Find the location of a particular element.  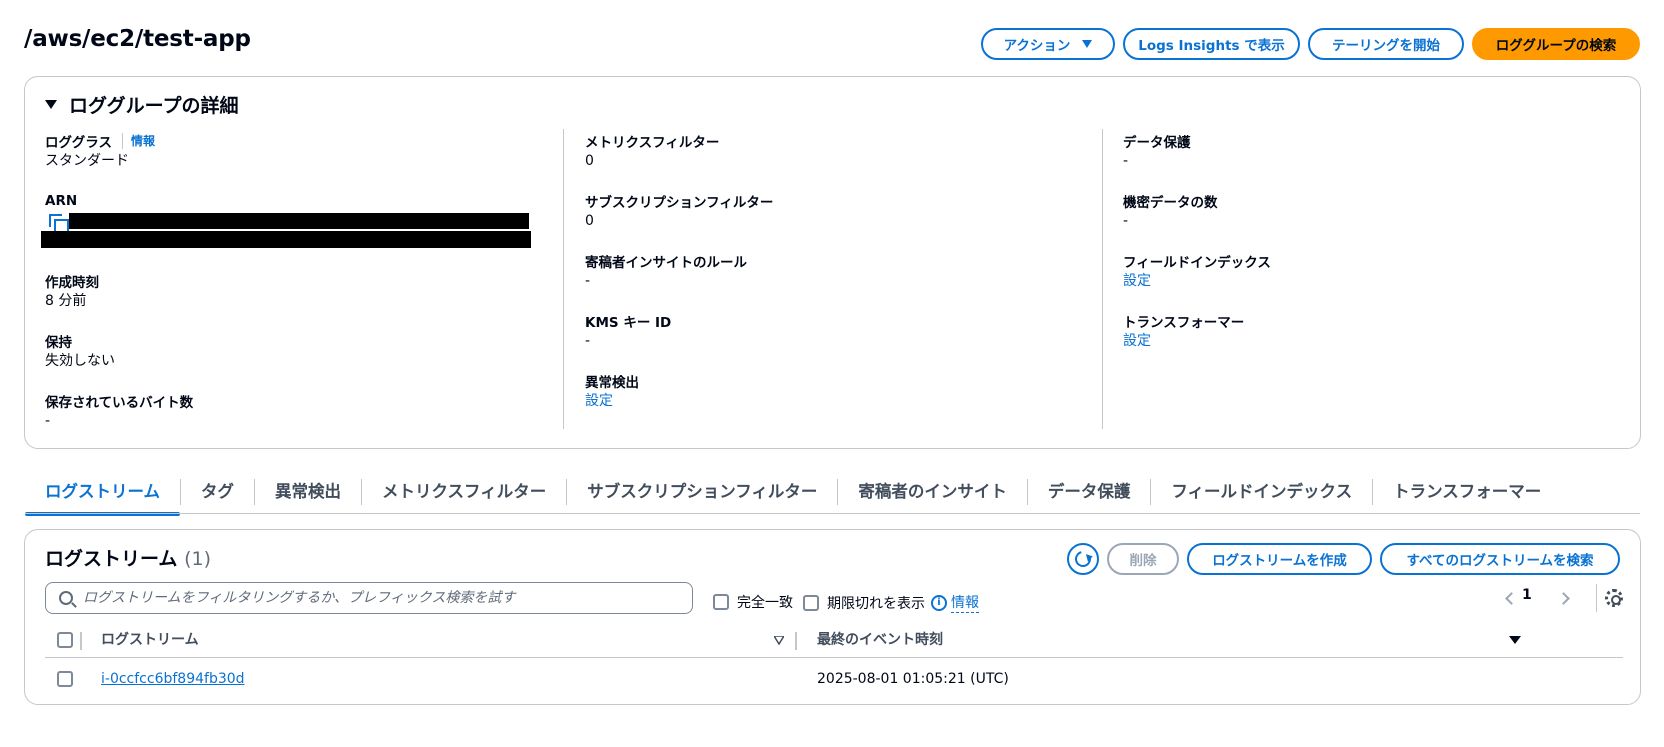

kms-key-field: KMS キー ID - is located at coordinates (628, 331).